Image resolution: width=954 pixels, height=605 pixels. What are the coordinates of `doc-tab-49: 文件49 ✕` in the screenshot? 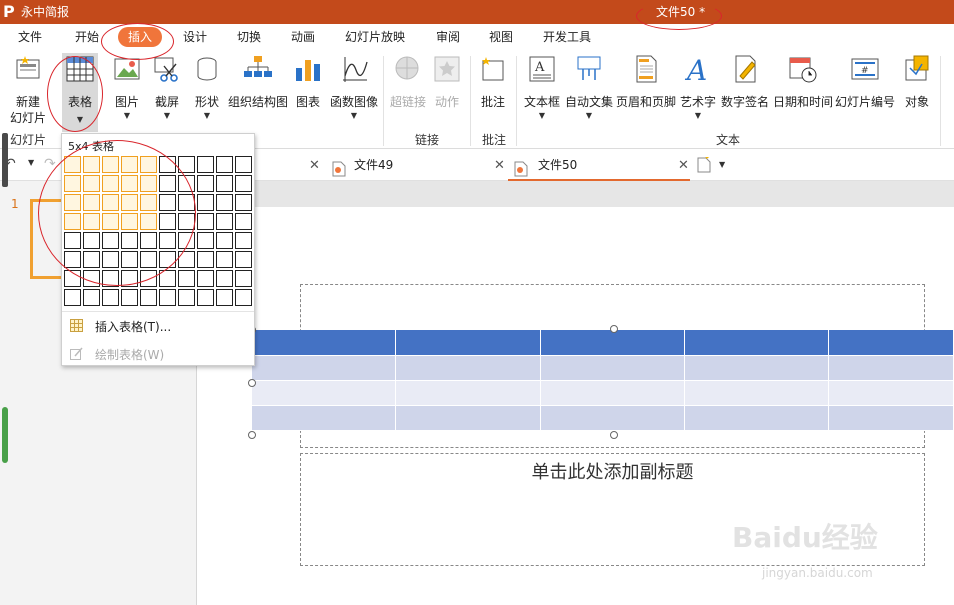 It's located at (418, 165).